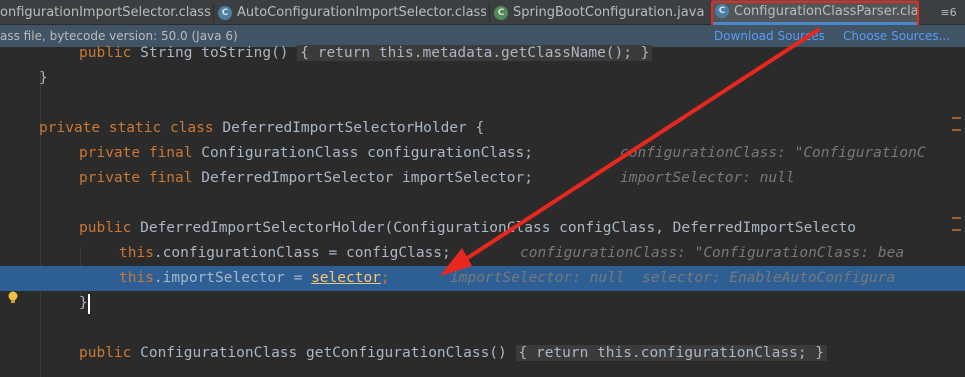 Image resolution: width=965 pixels, height=377 pixels. Describe the element at coordinates (815, 14) in the screenshot. I see `annotation-red-box` at that location.